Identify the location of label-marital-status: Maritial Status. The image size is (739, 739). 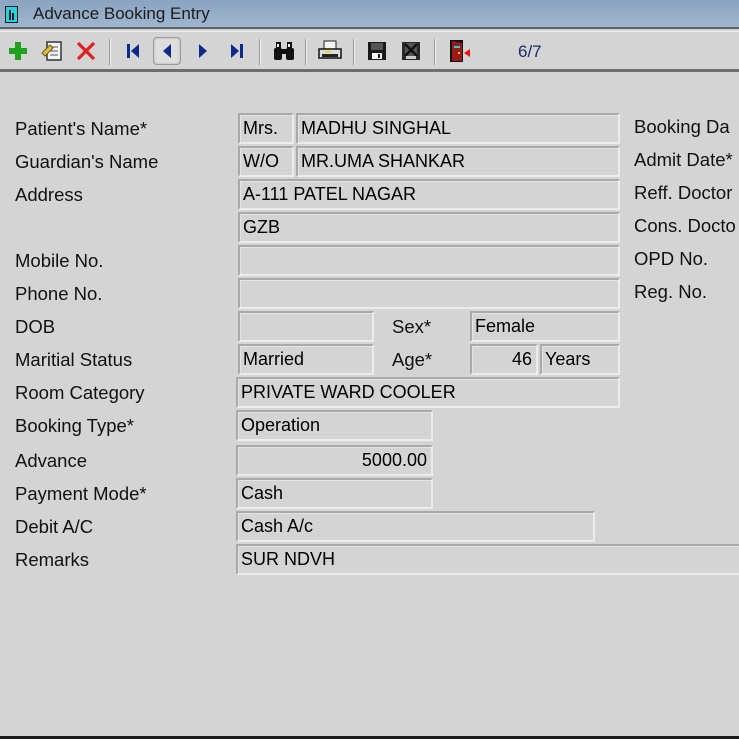
(74, 359).